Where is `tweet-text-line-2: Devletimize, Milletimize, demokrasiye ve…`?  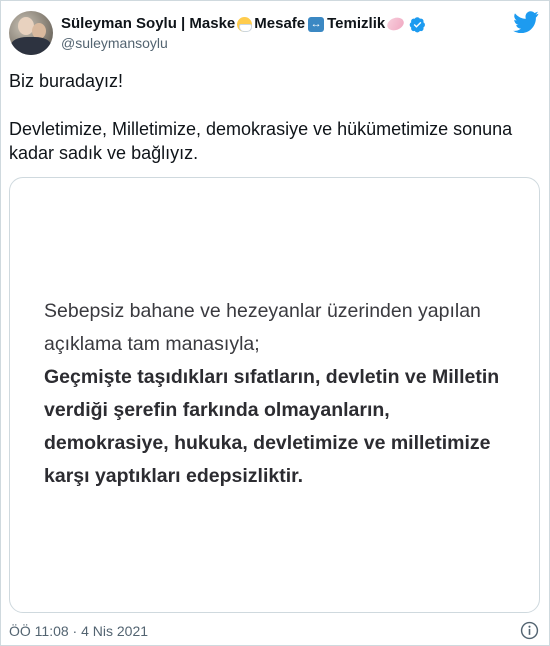 tweet-text-line-2: Devletimize, Milletimize, demokrasiye ve… is located at coordinates (261, 141).